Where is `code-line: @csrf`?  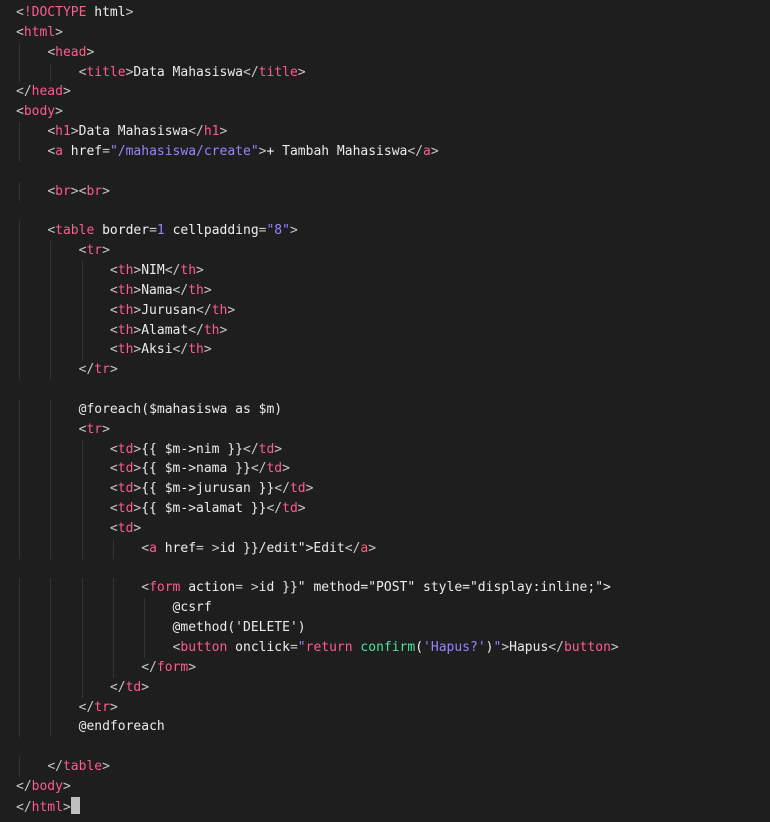 code-line: @csrf is located at coordinates (317, 608).